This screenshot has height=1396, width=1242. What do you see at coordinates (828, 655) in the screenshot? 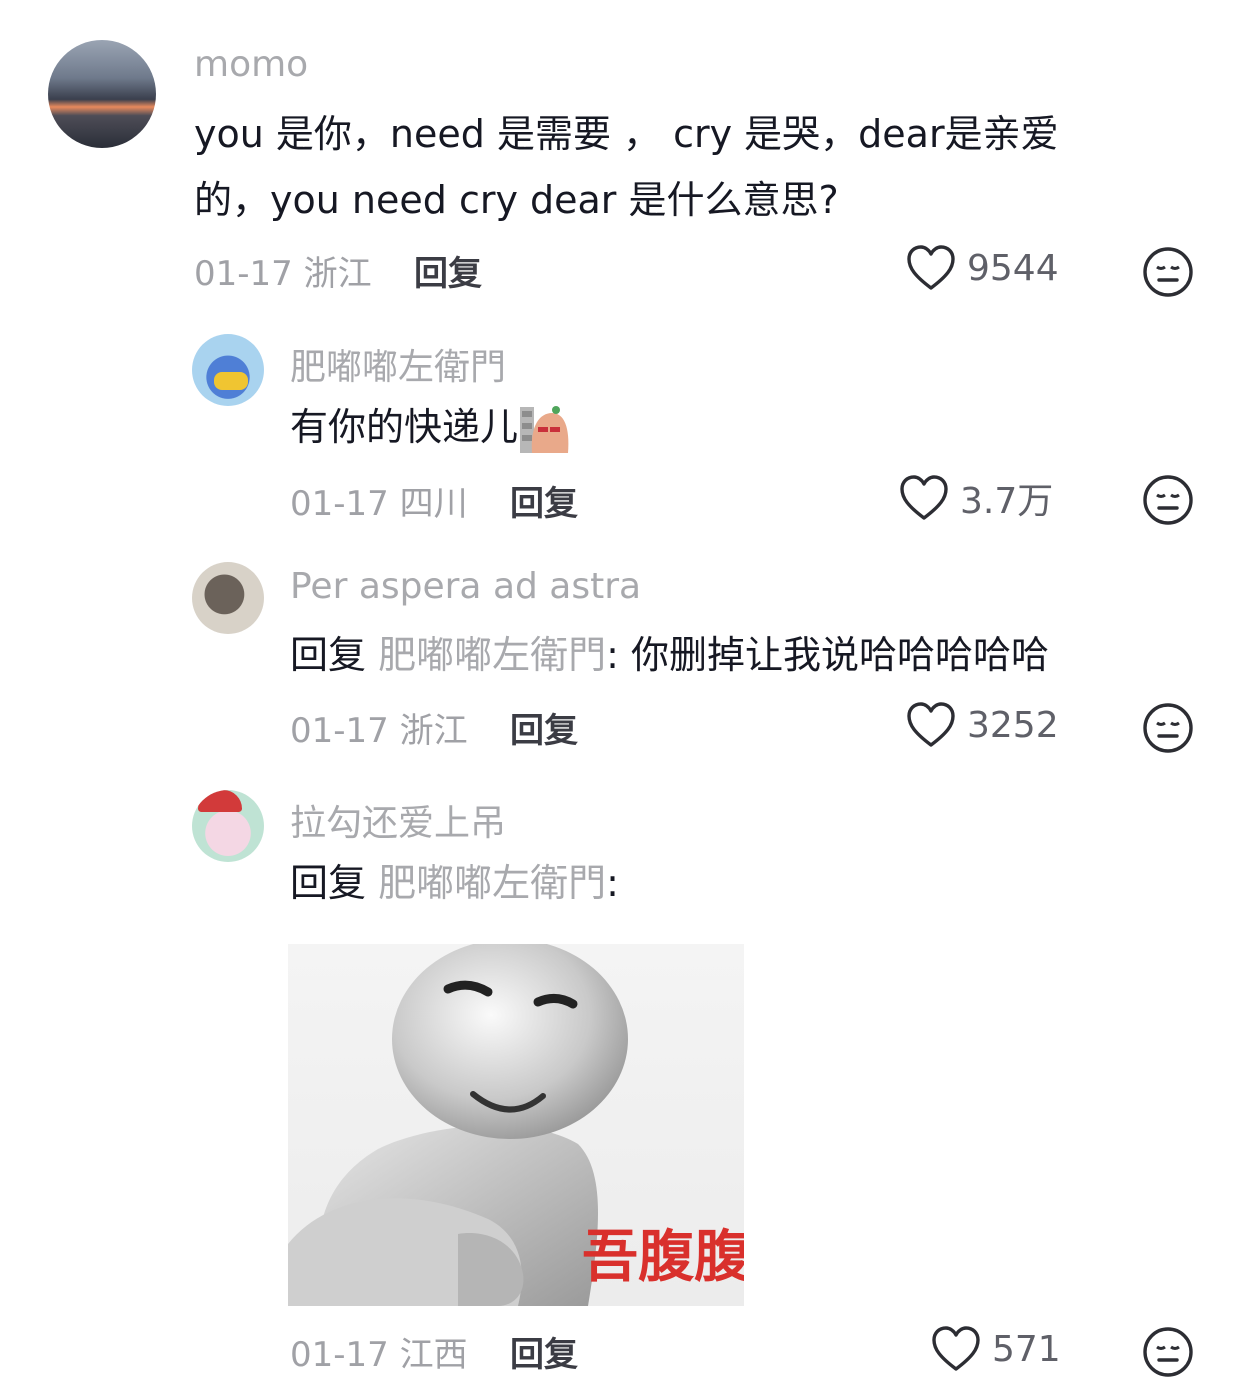
I see `comment-text: : 你删掉让我说哈哈哈哈哈` at bounding box center [828, 655].